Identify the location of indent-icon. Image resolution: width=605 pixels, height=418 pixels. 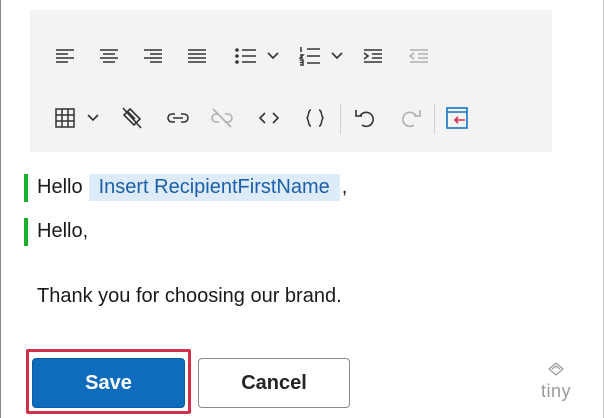
(373, 56).